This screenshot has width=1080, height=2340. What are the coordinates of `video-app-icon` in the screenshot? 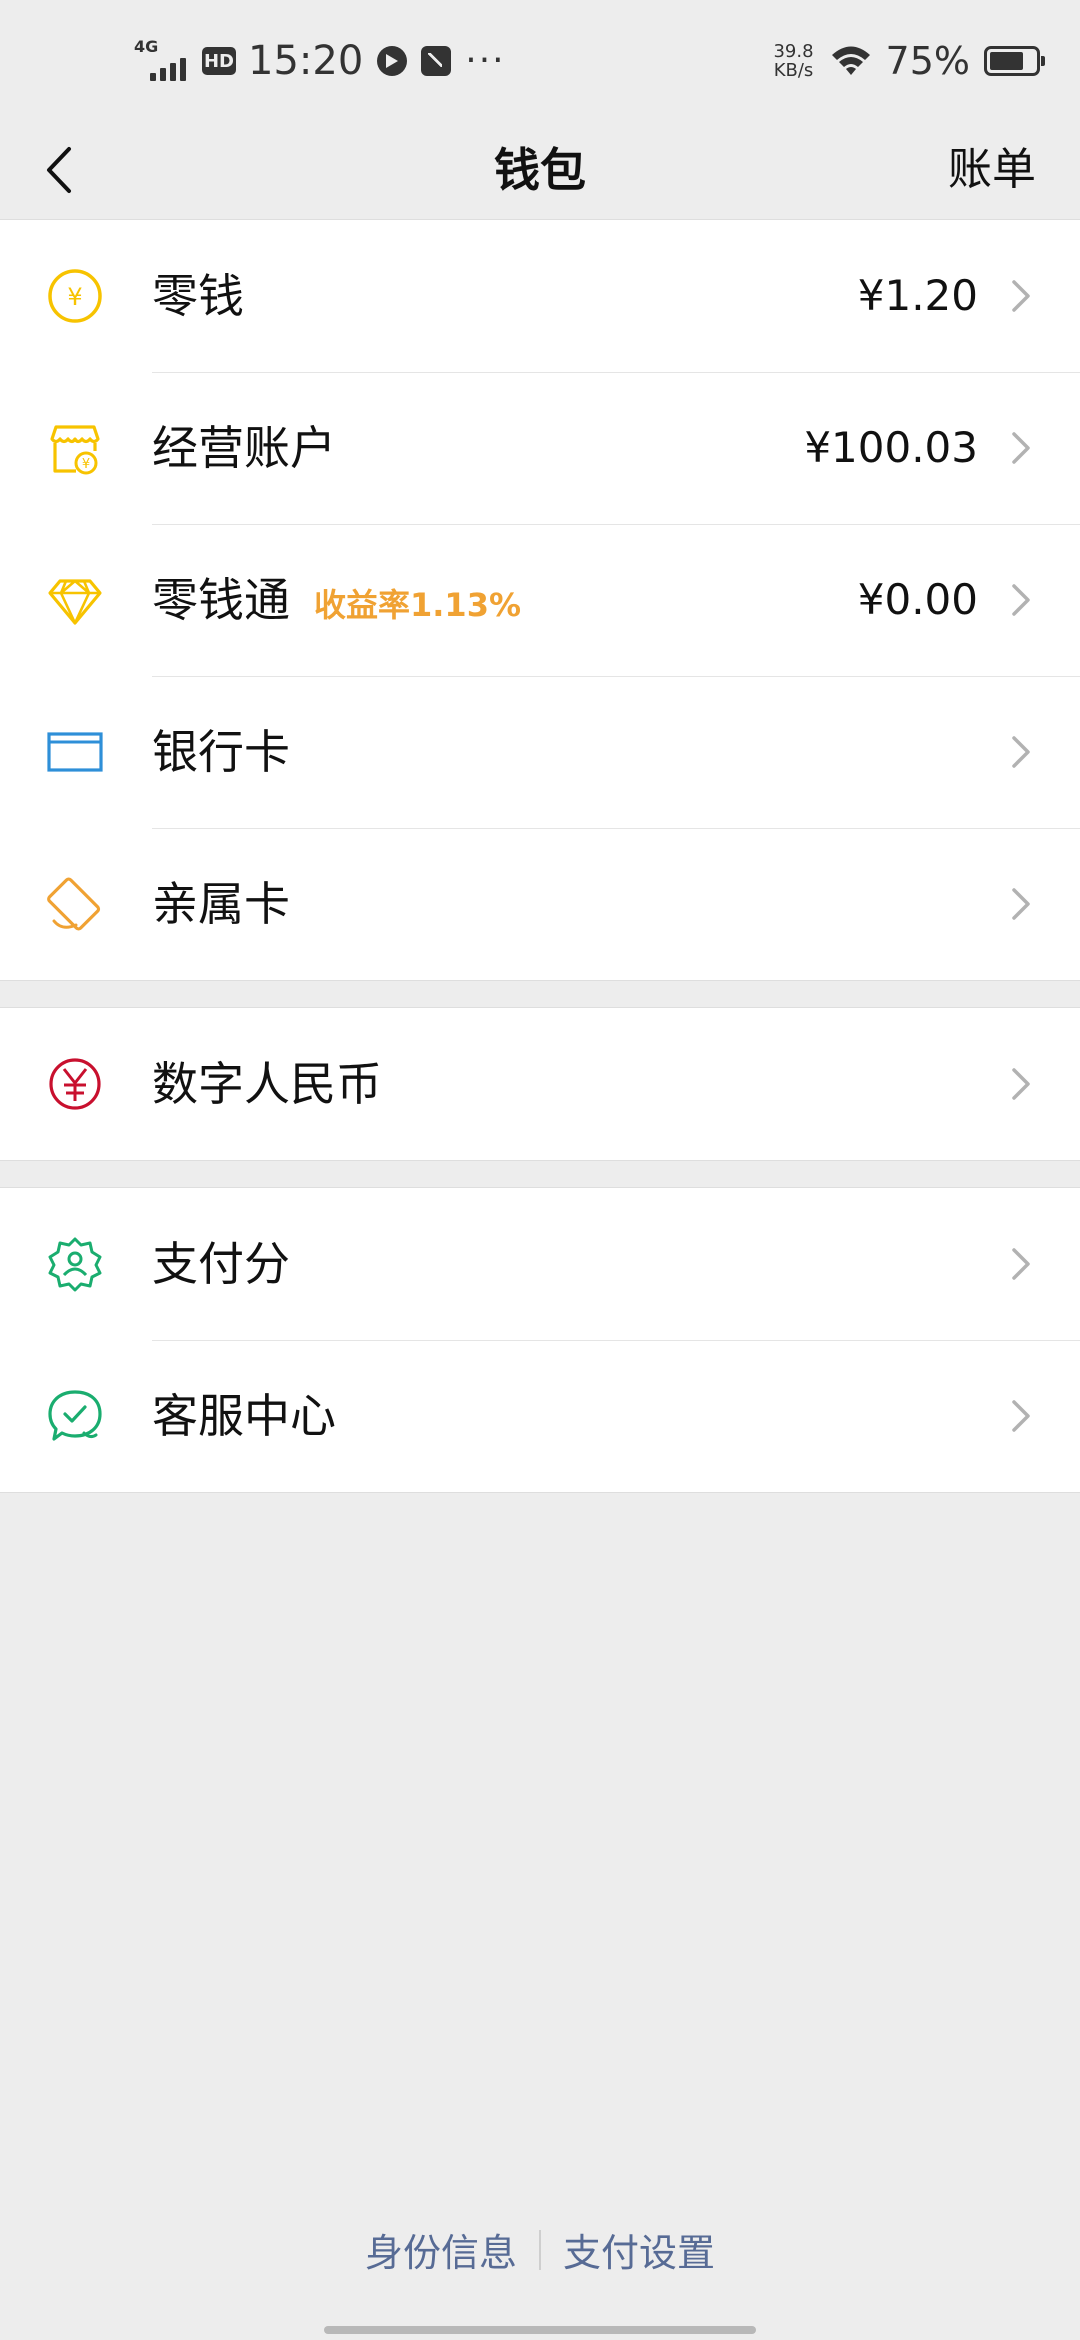 It's located at (392, 61).